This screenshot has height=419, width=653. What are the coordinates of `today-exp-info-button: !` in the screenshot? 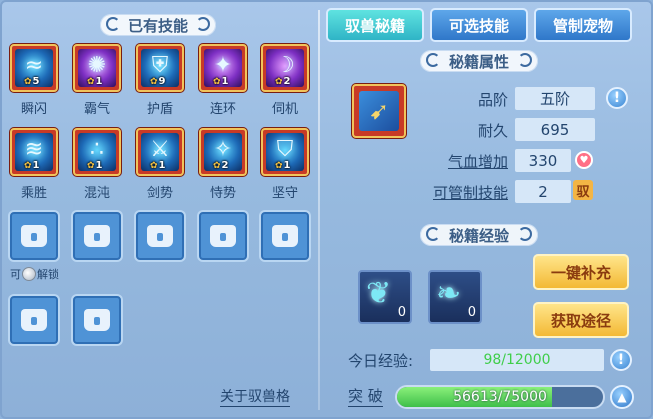 It's located at (621, 360).